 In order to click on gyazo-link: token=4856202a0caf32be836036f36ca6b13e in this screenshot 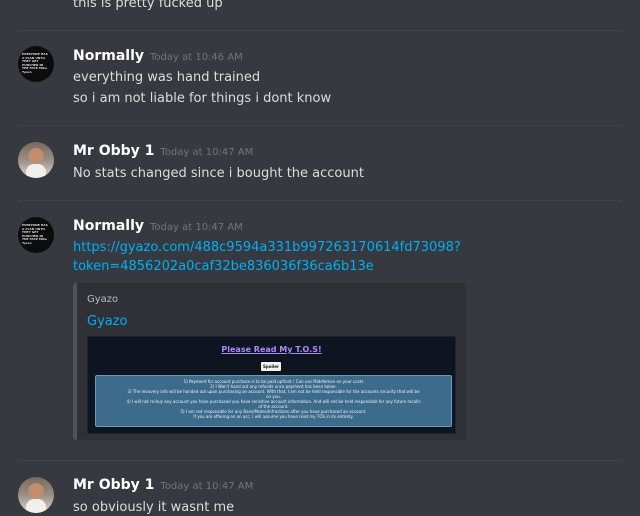, I will do `click(223, 267)`.